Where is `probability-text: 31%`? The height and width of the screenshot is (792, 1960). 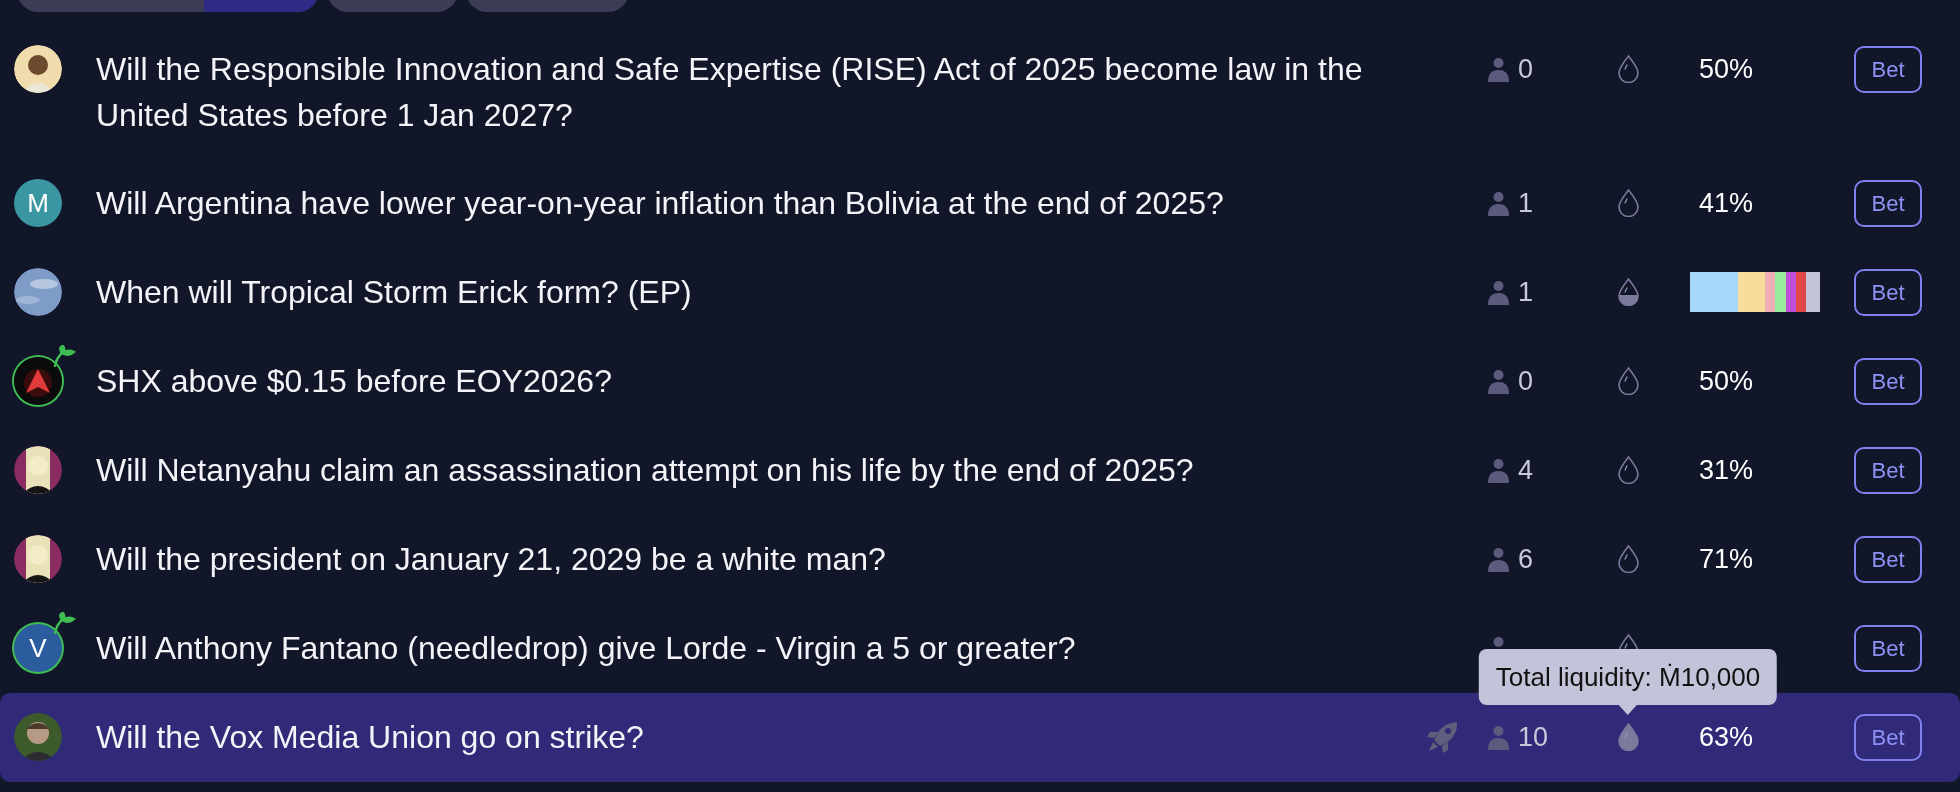
probability-text: 31% is located at coordinates (1725, 470).